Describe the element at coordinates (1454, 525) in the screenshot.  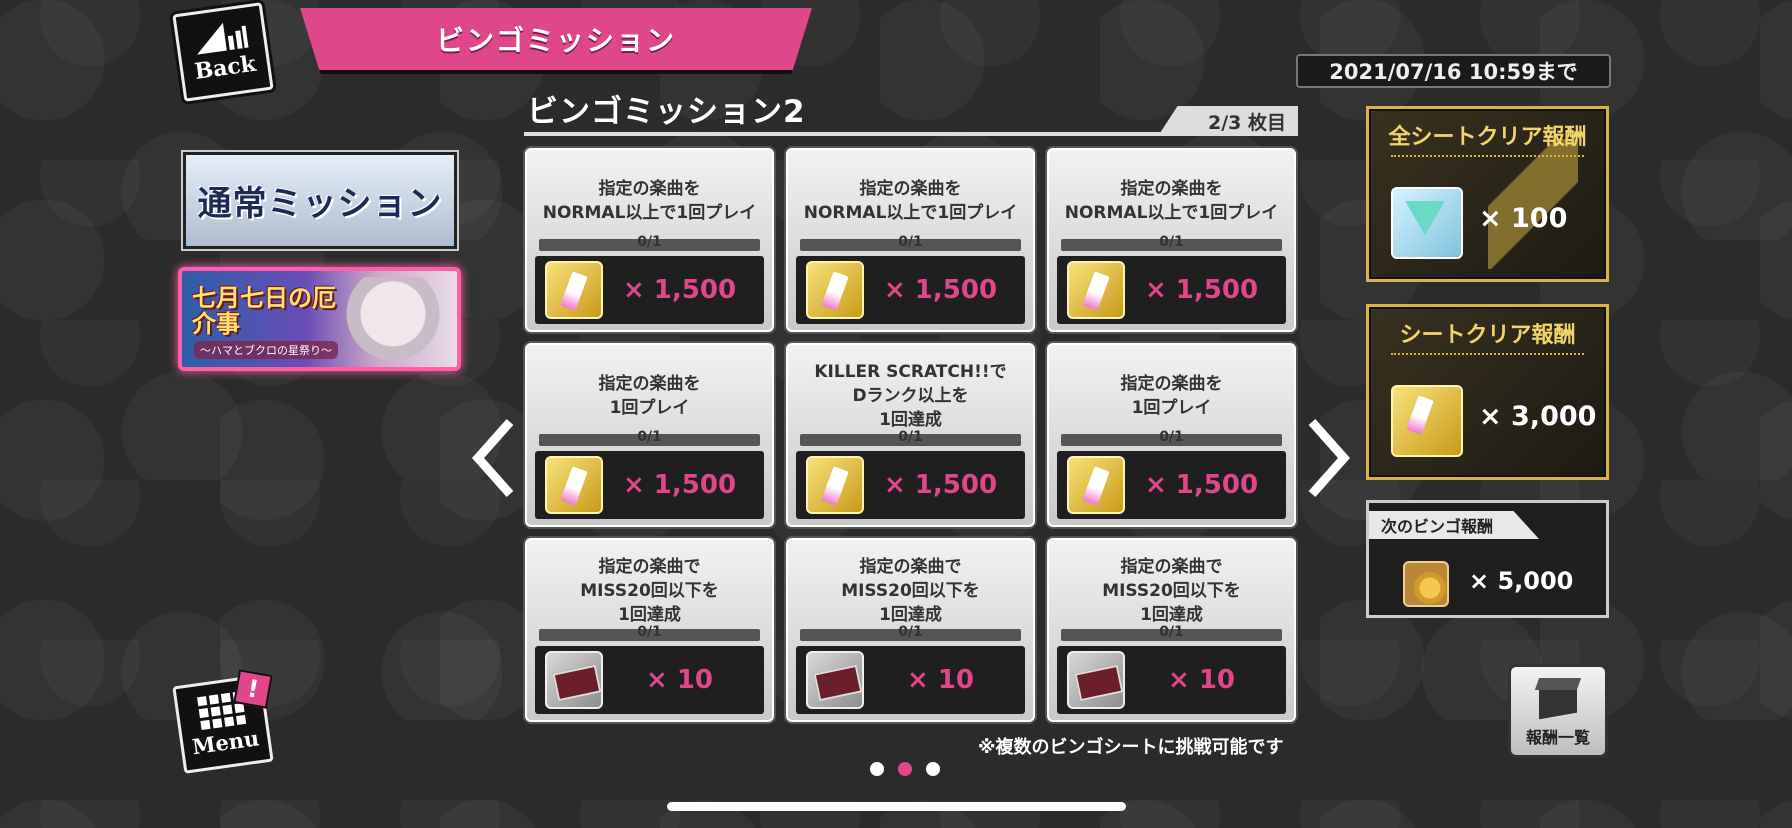
I see `next-bingo-reward-title: 次のビンゴ報酬` at that location.